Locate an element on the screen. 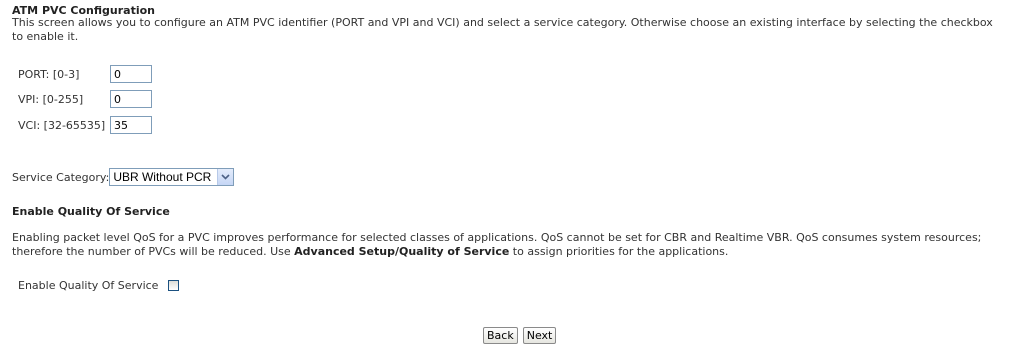  qos-checkbox is located at coordinates (174, 285).